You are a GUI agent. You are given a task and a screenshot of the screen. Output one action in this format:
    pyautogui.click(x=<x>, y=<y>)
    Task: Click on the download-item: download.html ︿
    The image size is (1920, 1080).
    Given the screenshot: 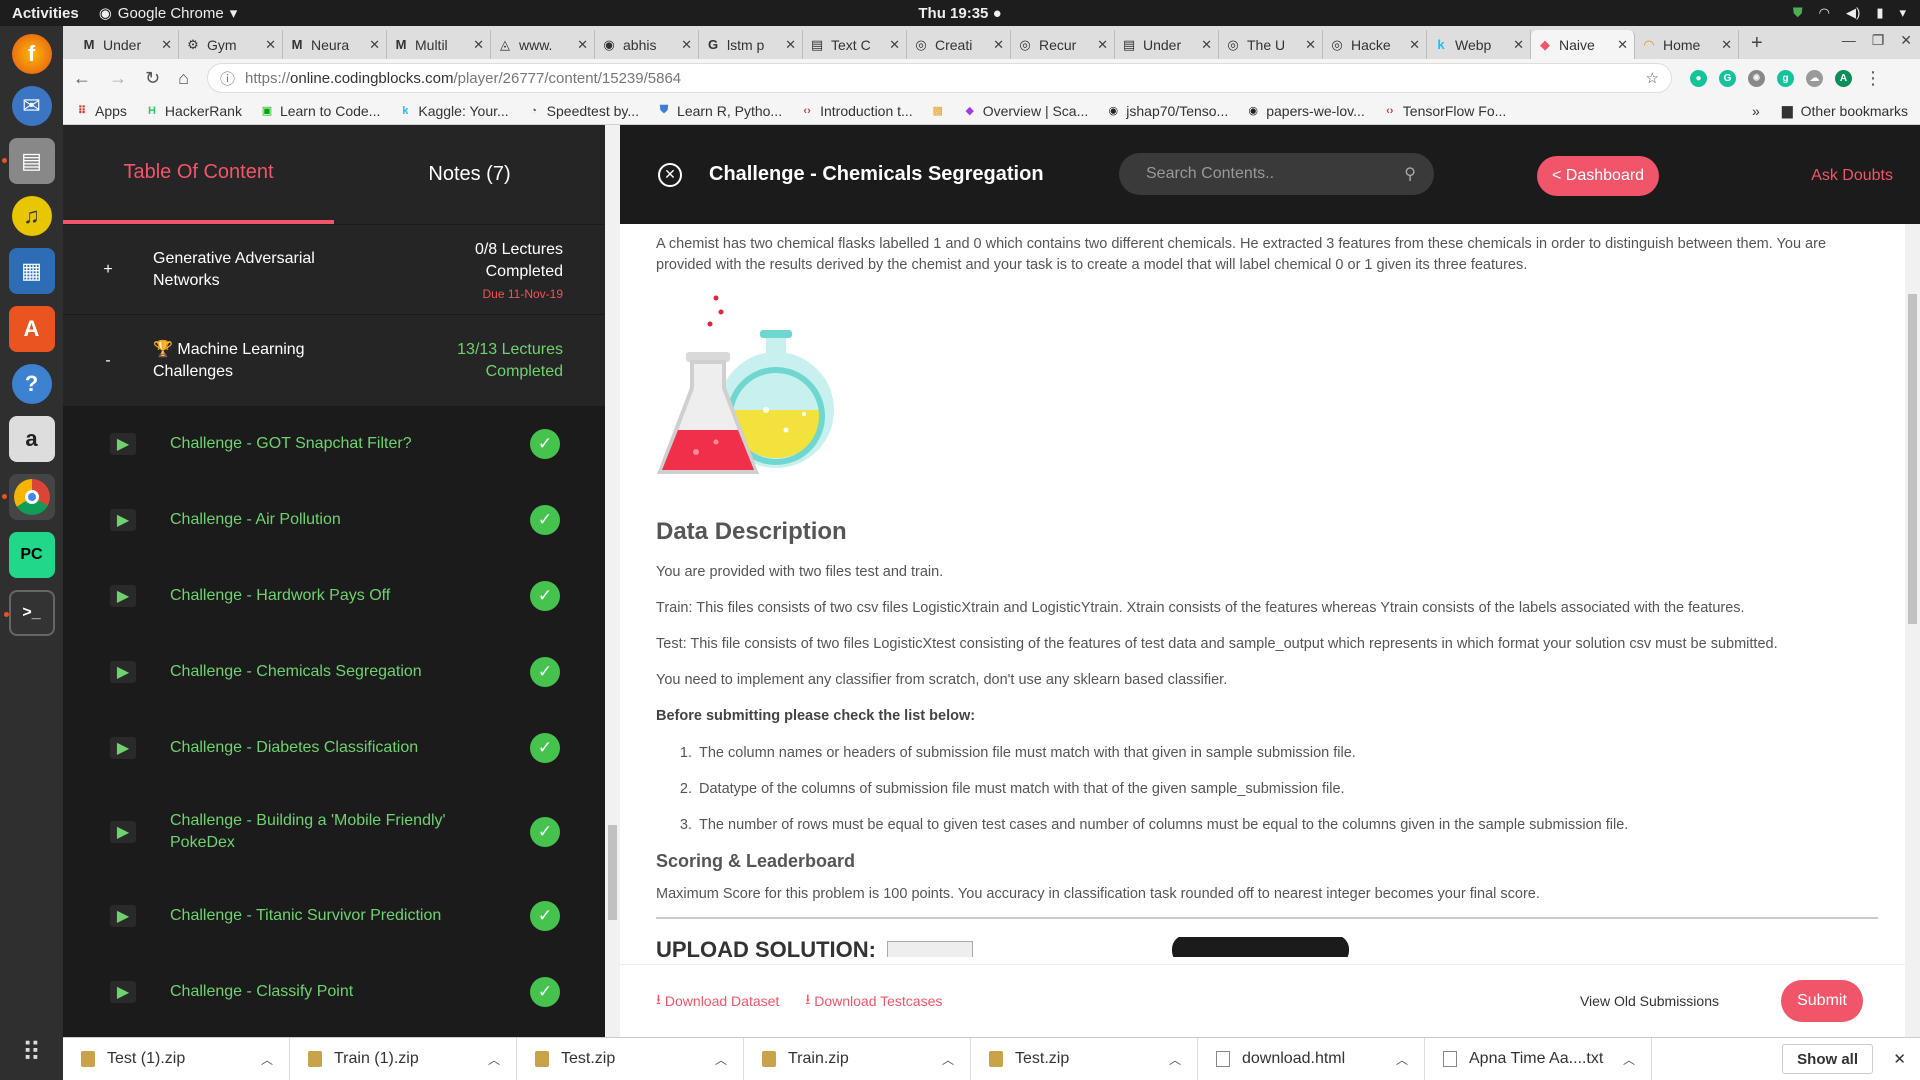 What is the action you would take?
    pyautogui.click(x=1311, y=1058)
    